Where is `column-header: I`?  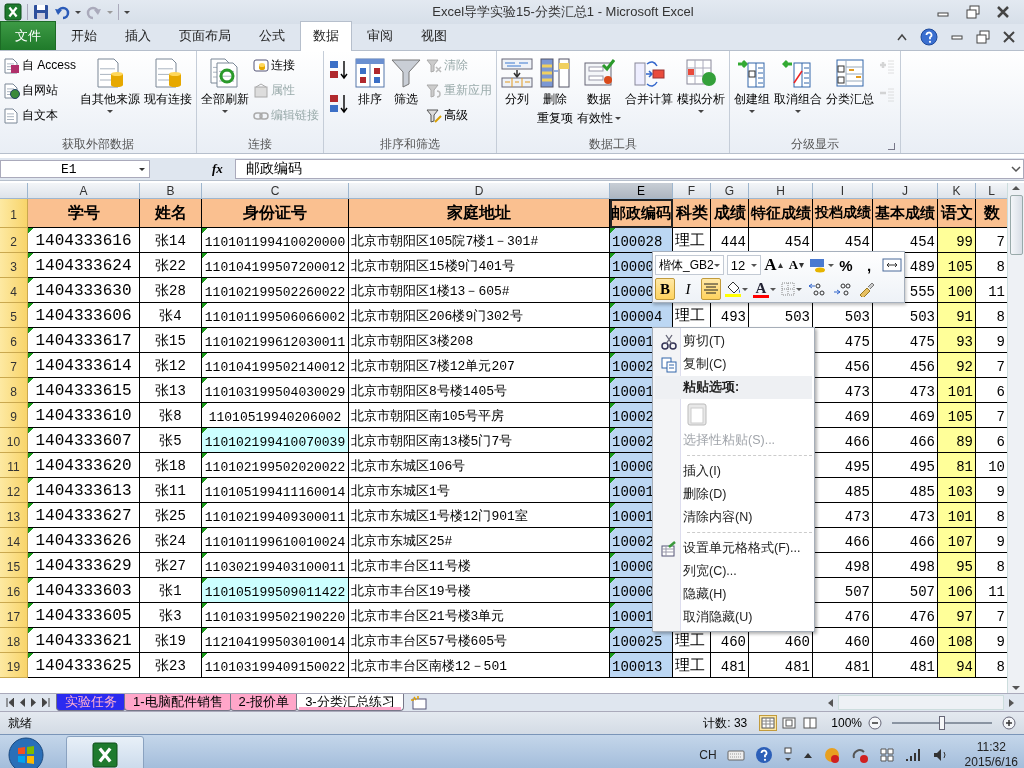 column-header: I is located at coordinates (843, 191).